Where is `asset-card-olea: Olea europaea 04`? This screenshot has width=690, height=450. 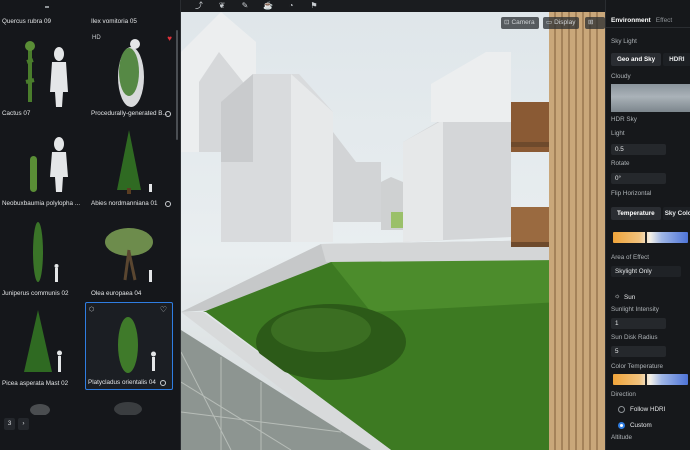
asset-card-olea: Olea europaea 04 is located at coordinates (133, 256).